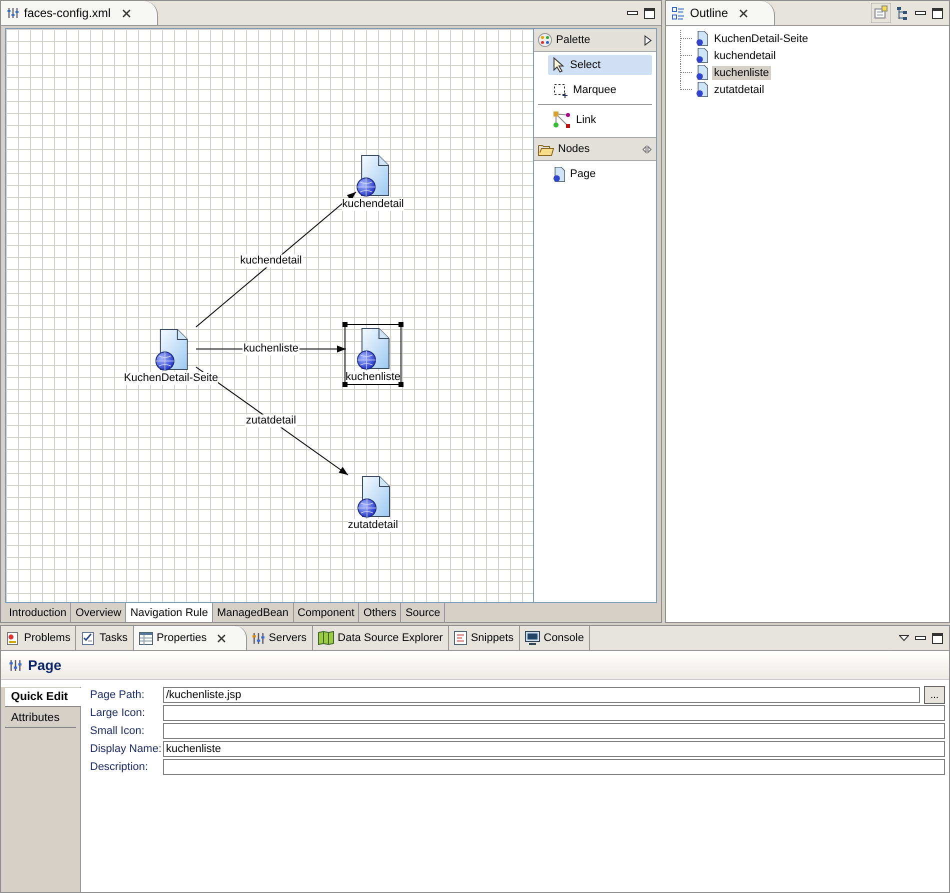 This screenshot has height=893, width=950. What do you see at coordinates (460, 638) in the screenshot?
I see `document-icon` at bounding box center [460, 638].